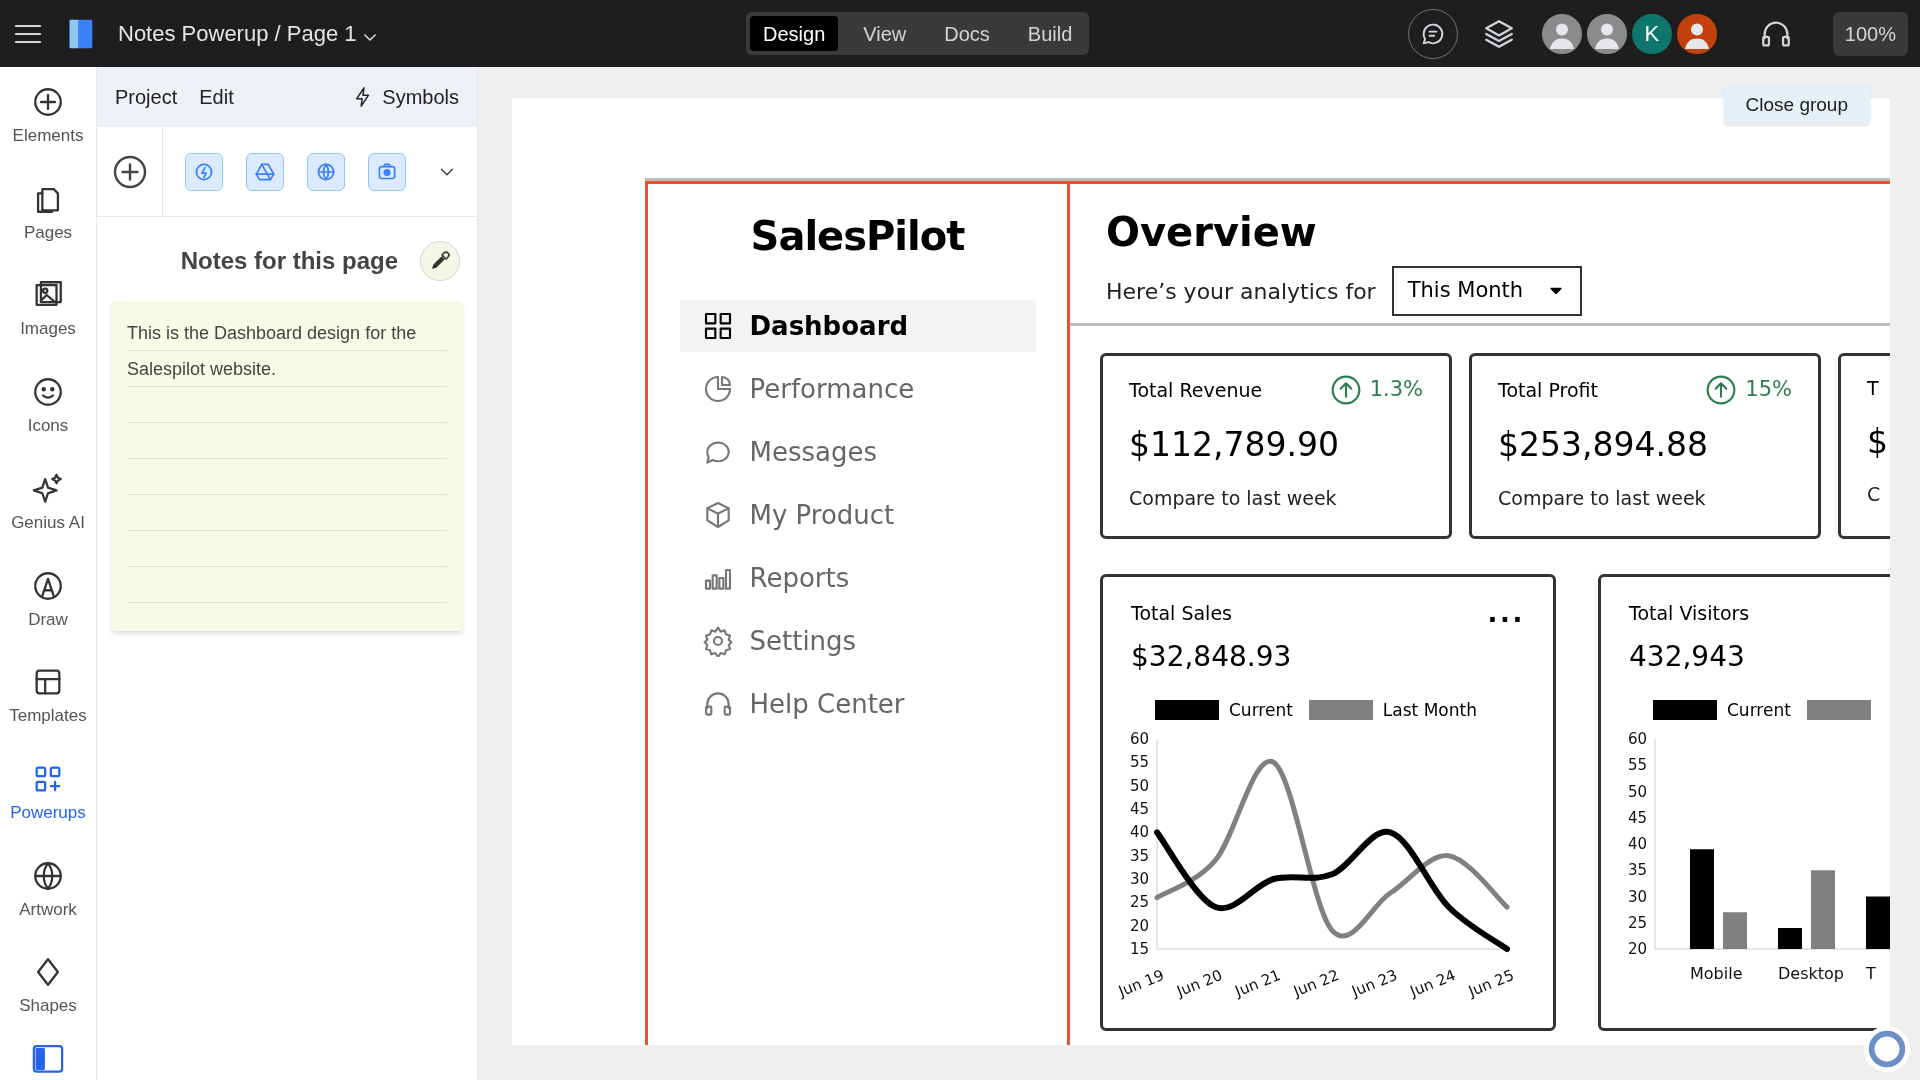 The width and height of the screenshot is (1920, 1080). Describe the element at coordinates (1139, 949) in the screenshot. I see `y-tick-label: 15` at that location.